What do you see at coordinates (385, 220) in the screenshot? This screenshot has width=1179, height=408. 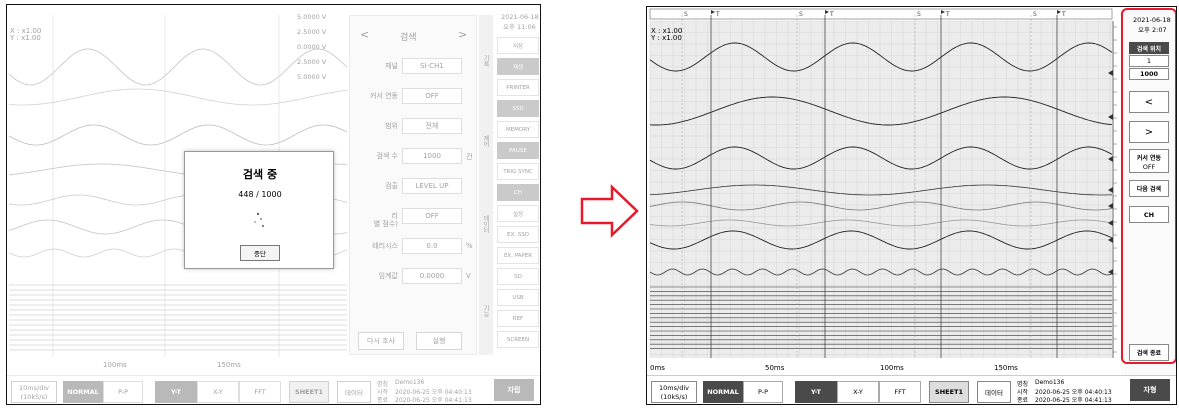 I see `left-field-label: 리 별 점수)` at bounding box center [385, 220].